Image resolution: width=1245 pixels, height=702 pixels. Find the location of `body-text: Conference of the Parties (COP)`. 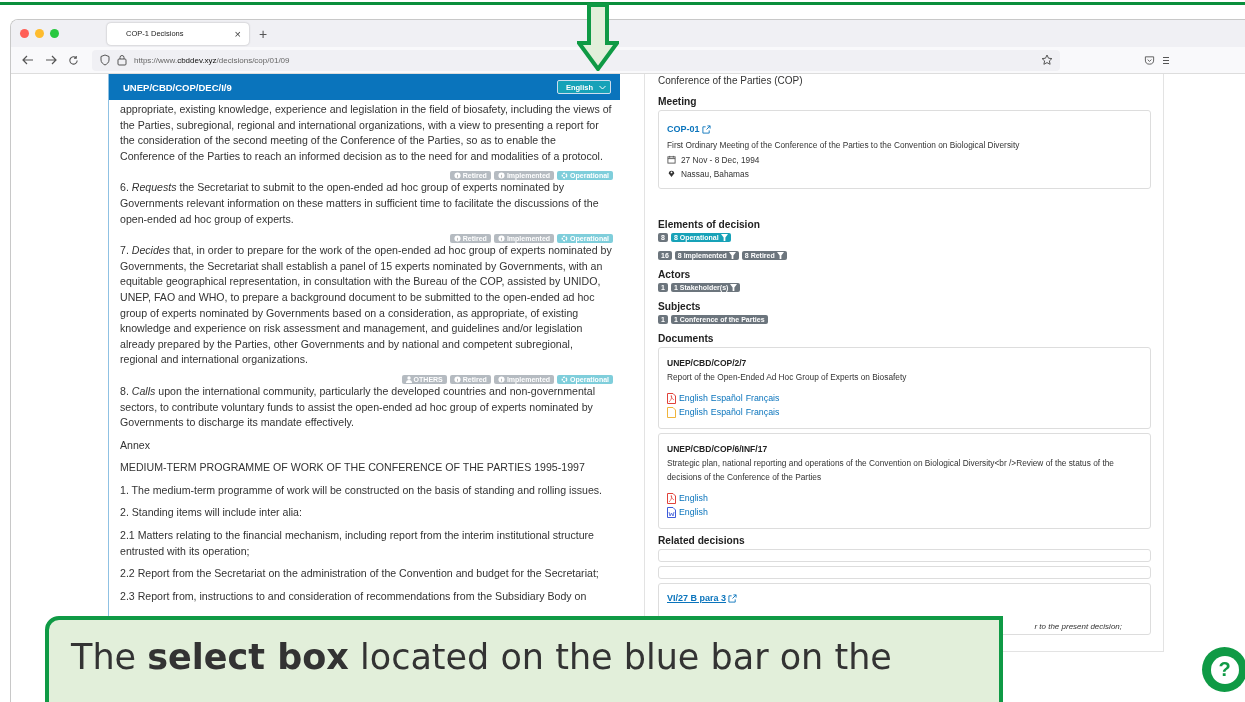

body-text: Conference of the Parties (COP) is located at coordinates (731, 80).